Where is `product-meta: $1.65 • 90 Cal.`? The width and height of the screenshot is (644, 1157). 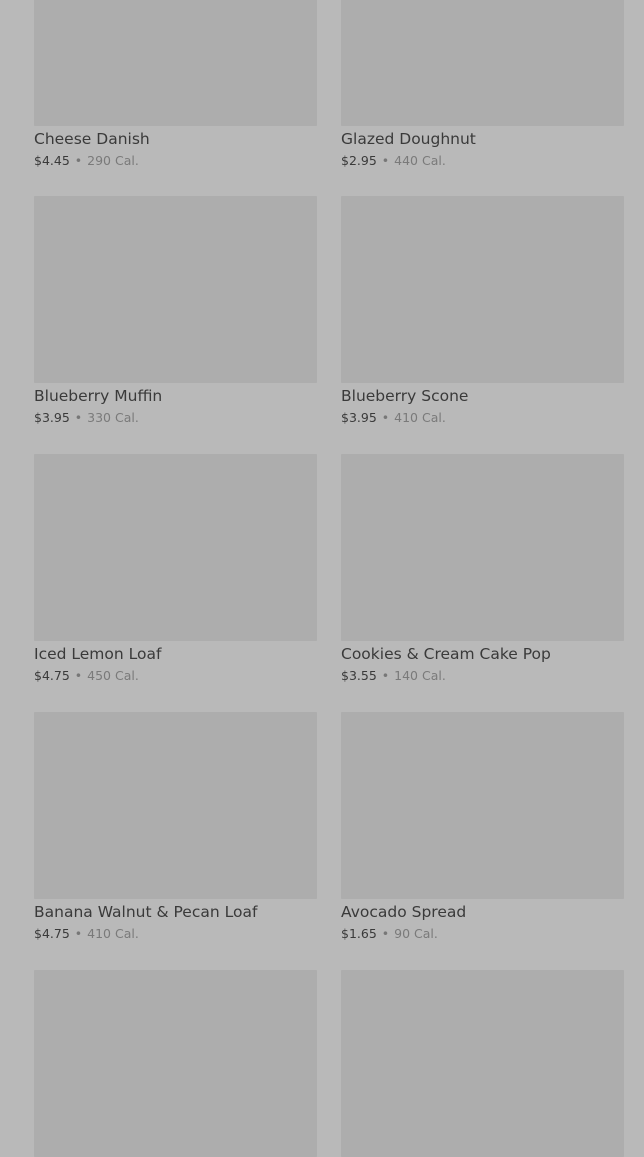 product-meta: $1.65 • 90 Cal. is located at coordinates (482, 934).